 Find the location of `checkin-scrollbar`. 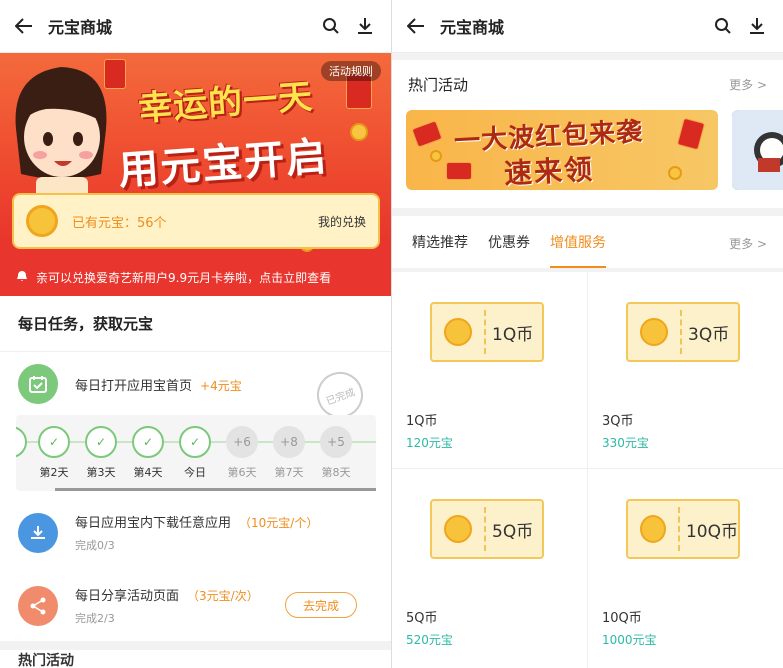

checkin-scrollbar is located at coordinates (215, 489).